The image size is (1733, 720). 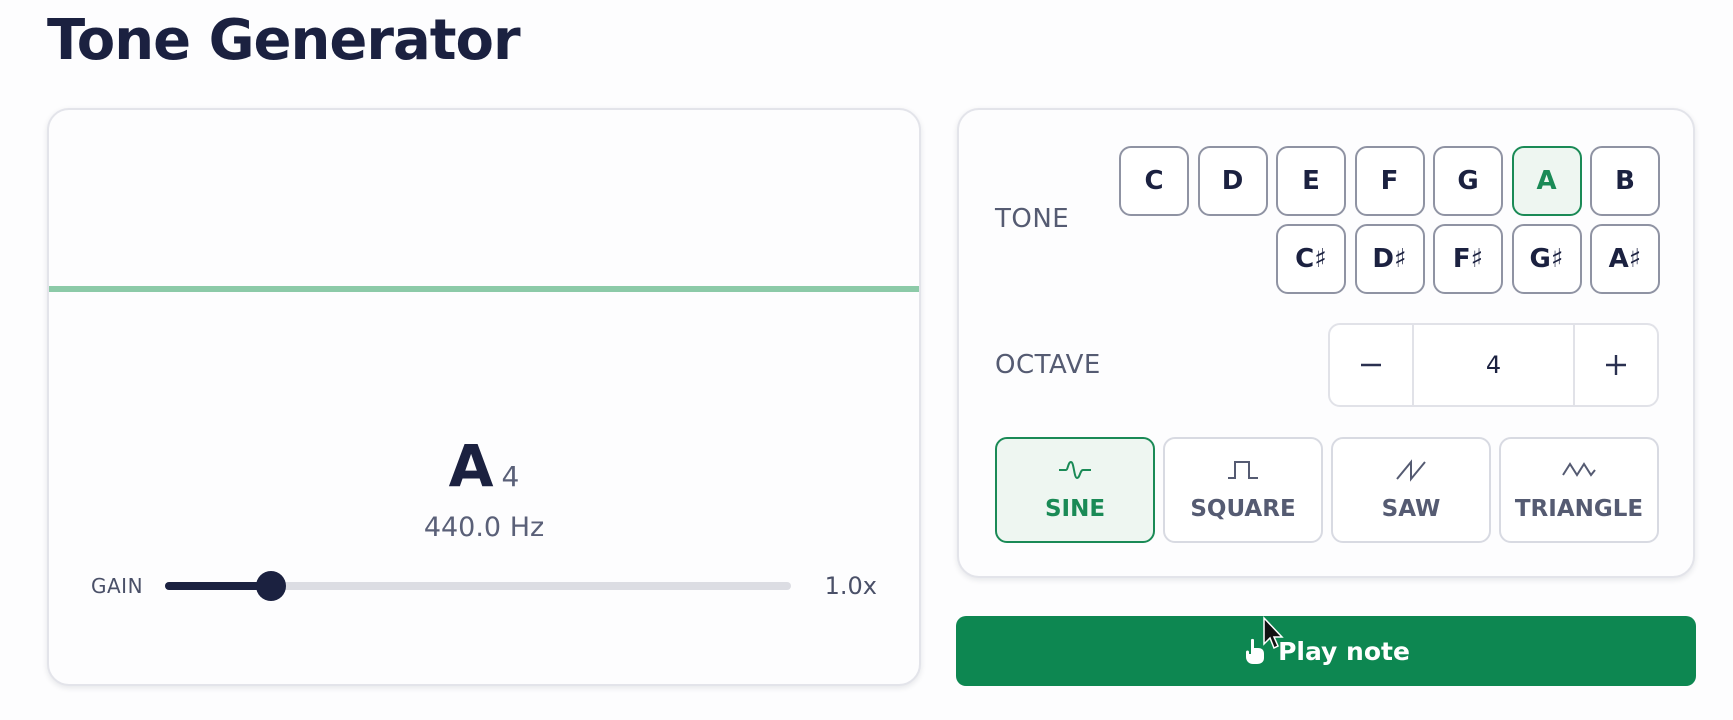 What do you see at coordinates (1579, 469) in the screenshot?
I see `triangle-wave-icon` at bounding box center [1579, 469].